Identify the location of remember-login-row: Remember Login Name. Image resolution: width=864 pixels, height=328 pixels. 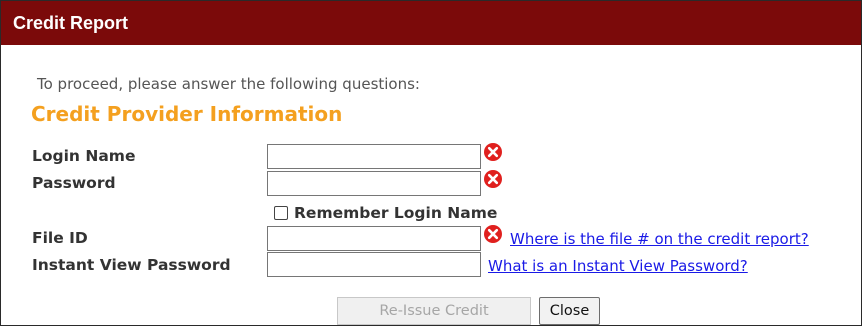
(385, 213).